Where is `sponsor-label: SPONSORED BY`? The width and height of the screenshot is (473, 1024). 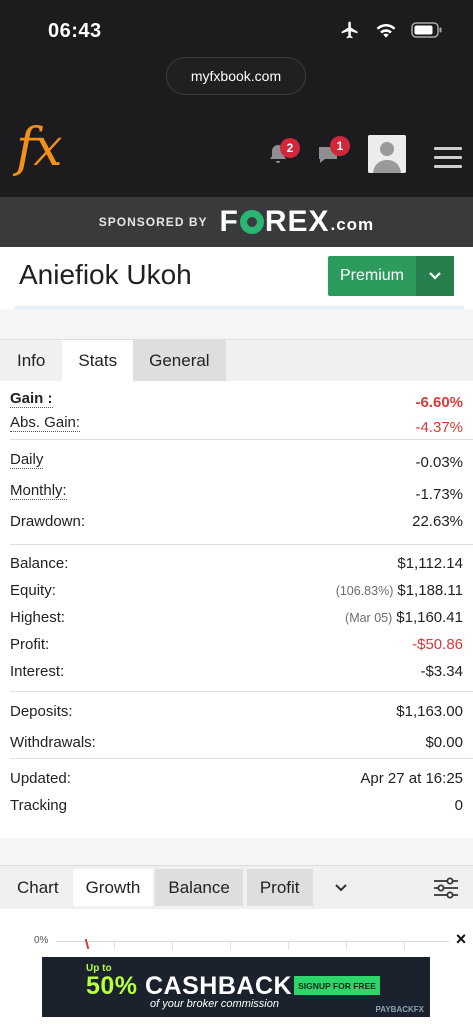
sponsor-label: SPONSORED BY is located at coordinates (153, 222).